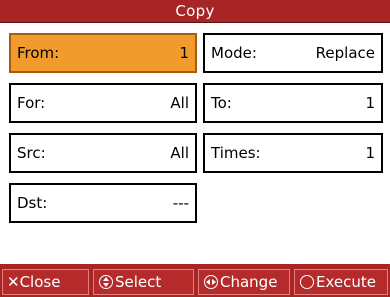  I want to click on change-label: Change, so click(249, 282).